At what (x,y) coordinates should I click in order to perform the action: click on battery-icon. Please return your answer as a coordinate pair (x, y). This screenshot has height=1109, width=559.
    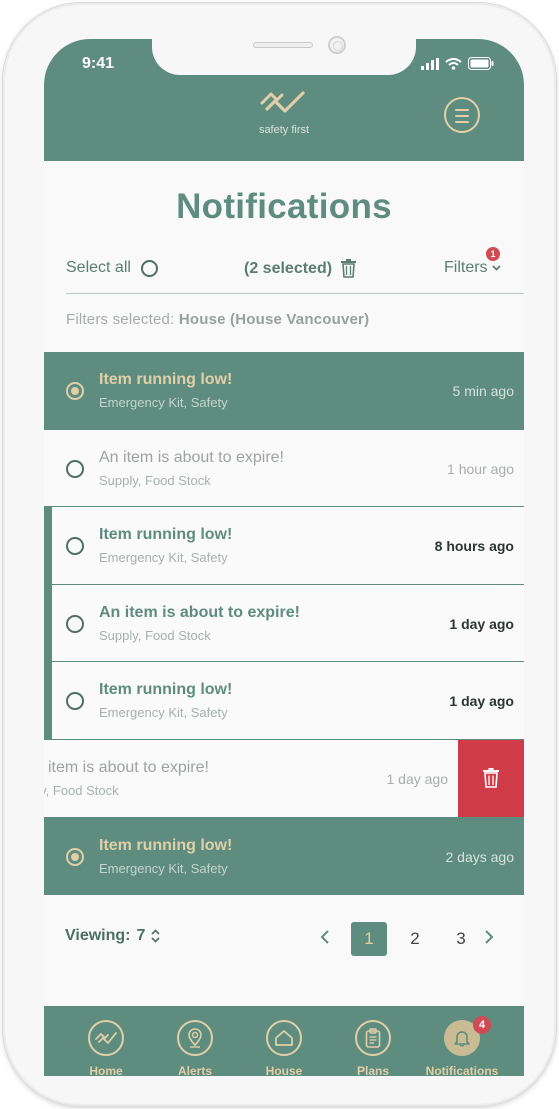
    Looking at the image, I should click on (481, 63).